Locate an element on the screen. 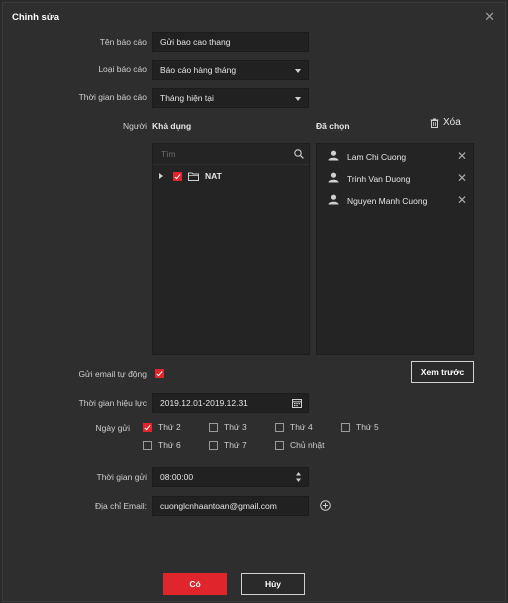 This screenshot has height=603, width=508. report-type-select: Báo cáo hàng tháng is located at coordinates (230, 70).